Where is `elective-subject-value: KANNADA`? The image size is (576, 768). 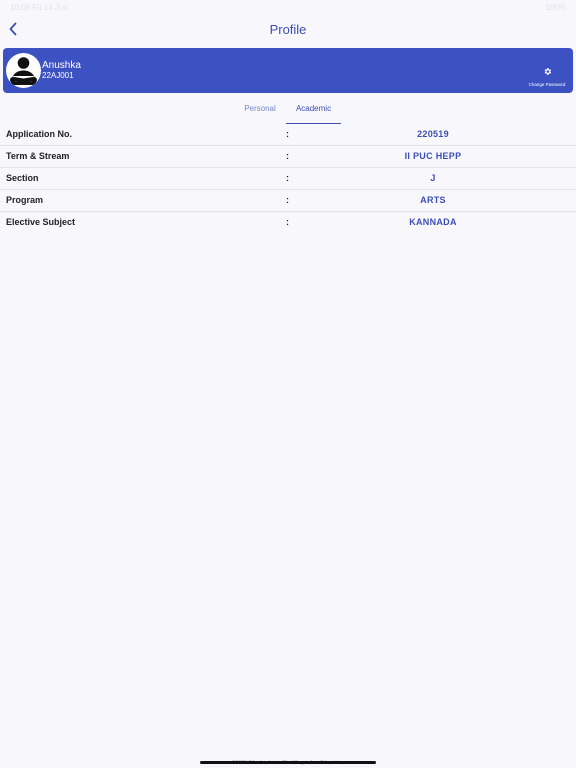 elective-subject-value: KANNADA is located at coordinates (433, 222).